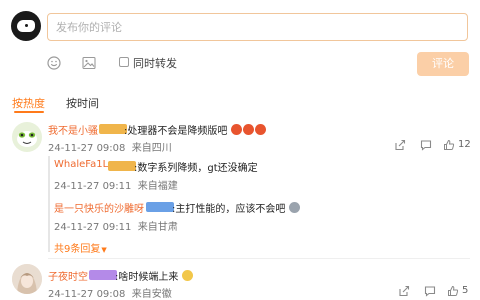  Describe the element at coordinates (443, 64) in the screenshot. I see `submit-comment-button: 评论` at that location.